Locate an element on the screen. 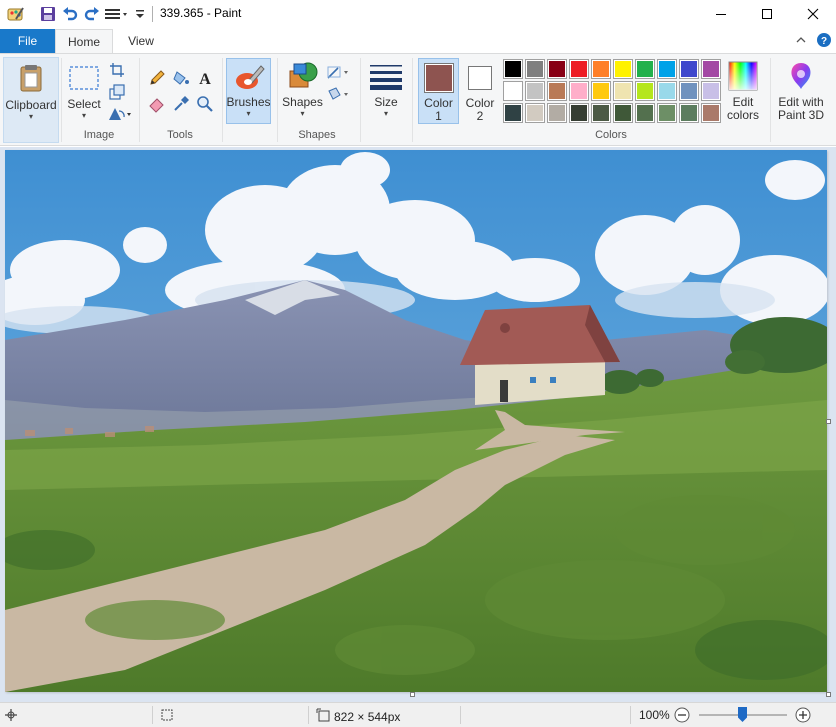 The width and height of the screenshot is (836, 727). paint-app-icon is located at coordinates (16, 14).